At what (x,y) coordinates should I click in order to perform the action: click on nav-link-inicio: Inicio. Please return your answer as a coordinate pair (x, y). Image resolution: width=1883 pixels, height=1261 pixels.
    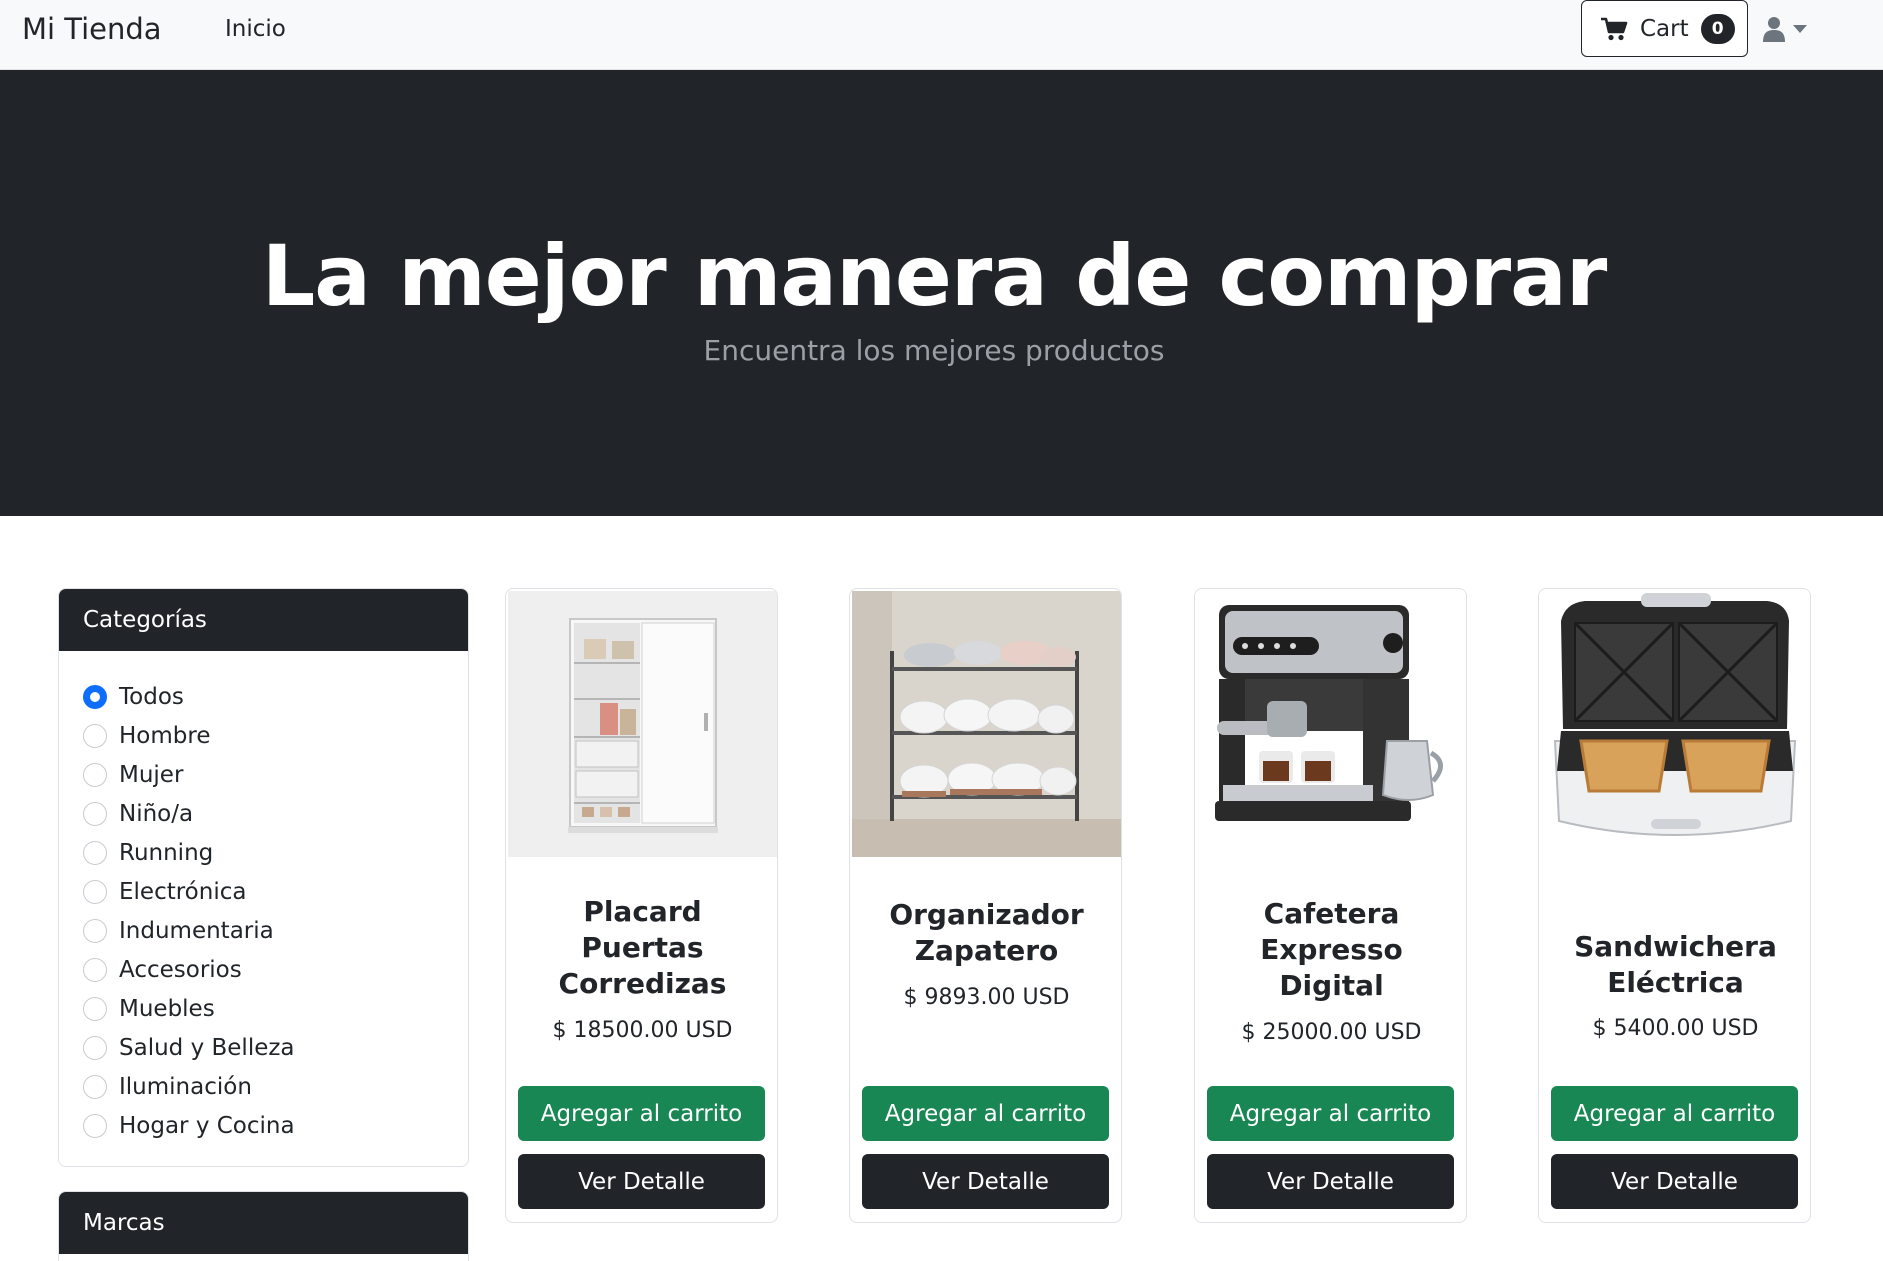
    Looking at the image, I should click on (255, 29).